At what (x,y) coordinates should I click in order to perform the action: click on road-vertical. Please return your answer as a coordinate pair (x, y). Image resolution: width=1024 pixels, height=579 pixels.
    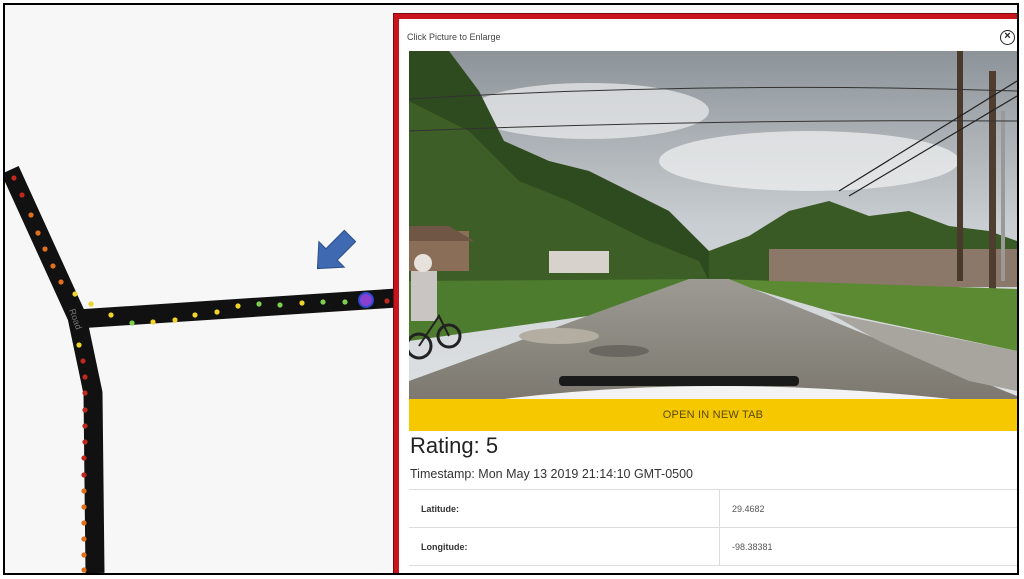
    Looking at the image, I should click on (55, 369).